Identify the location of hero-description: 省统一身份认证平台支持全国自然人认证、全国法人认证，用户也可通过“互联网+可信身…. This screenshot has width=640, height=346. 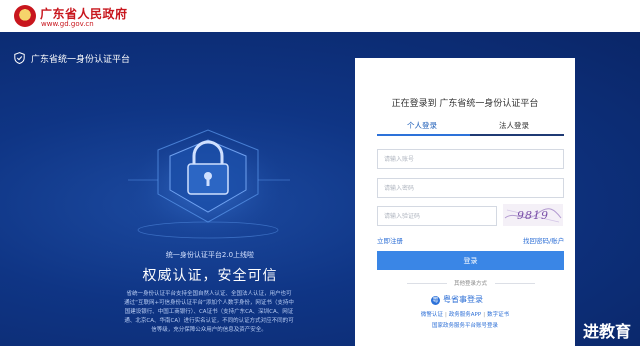
(209, 312).